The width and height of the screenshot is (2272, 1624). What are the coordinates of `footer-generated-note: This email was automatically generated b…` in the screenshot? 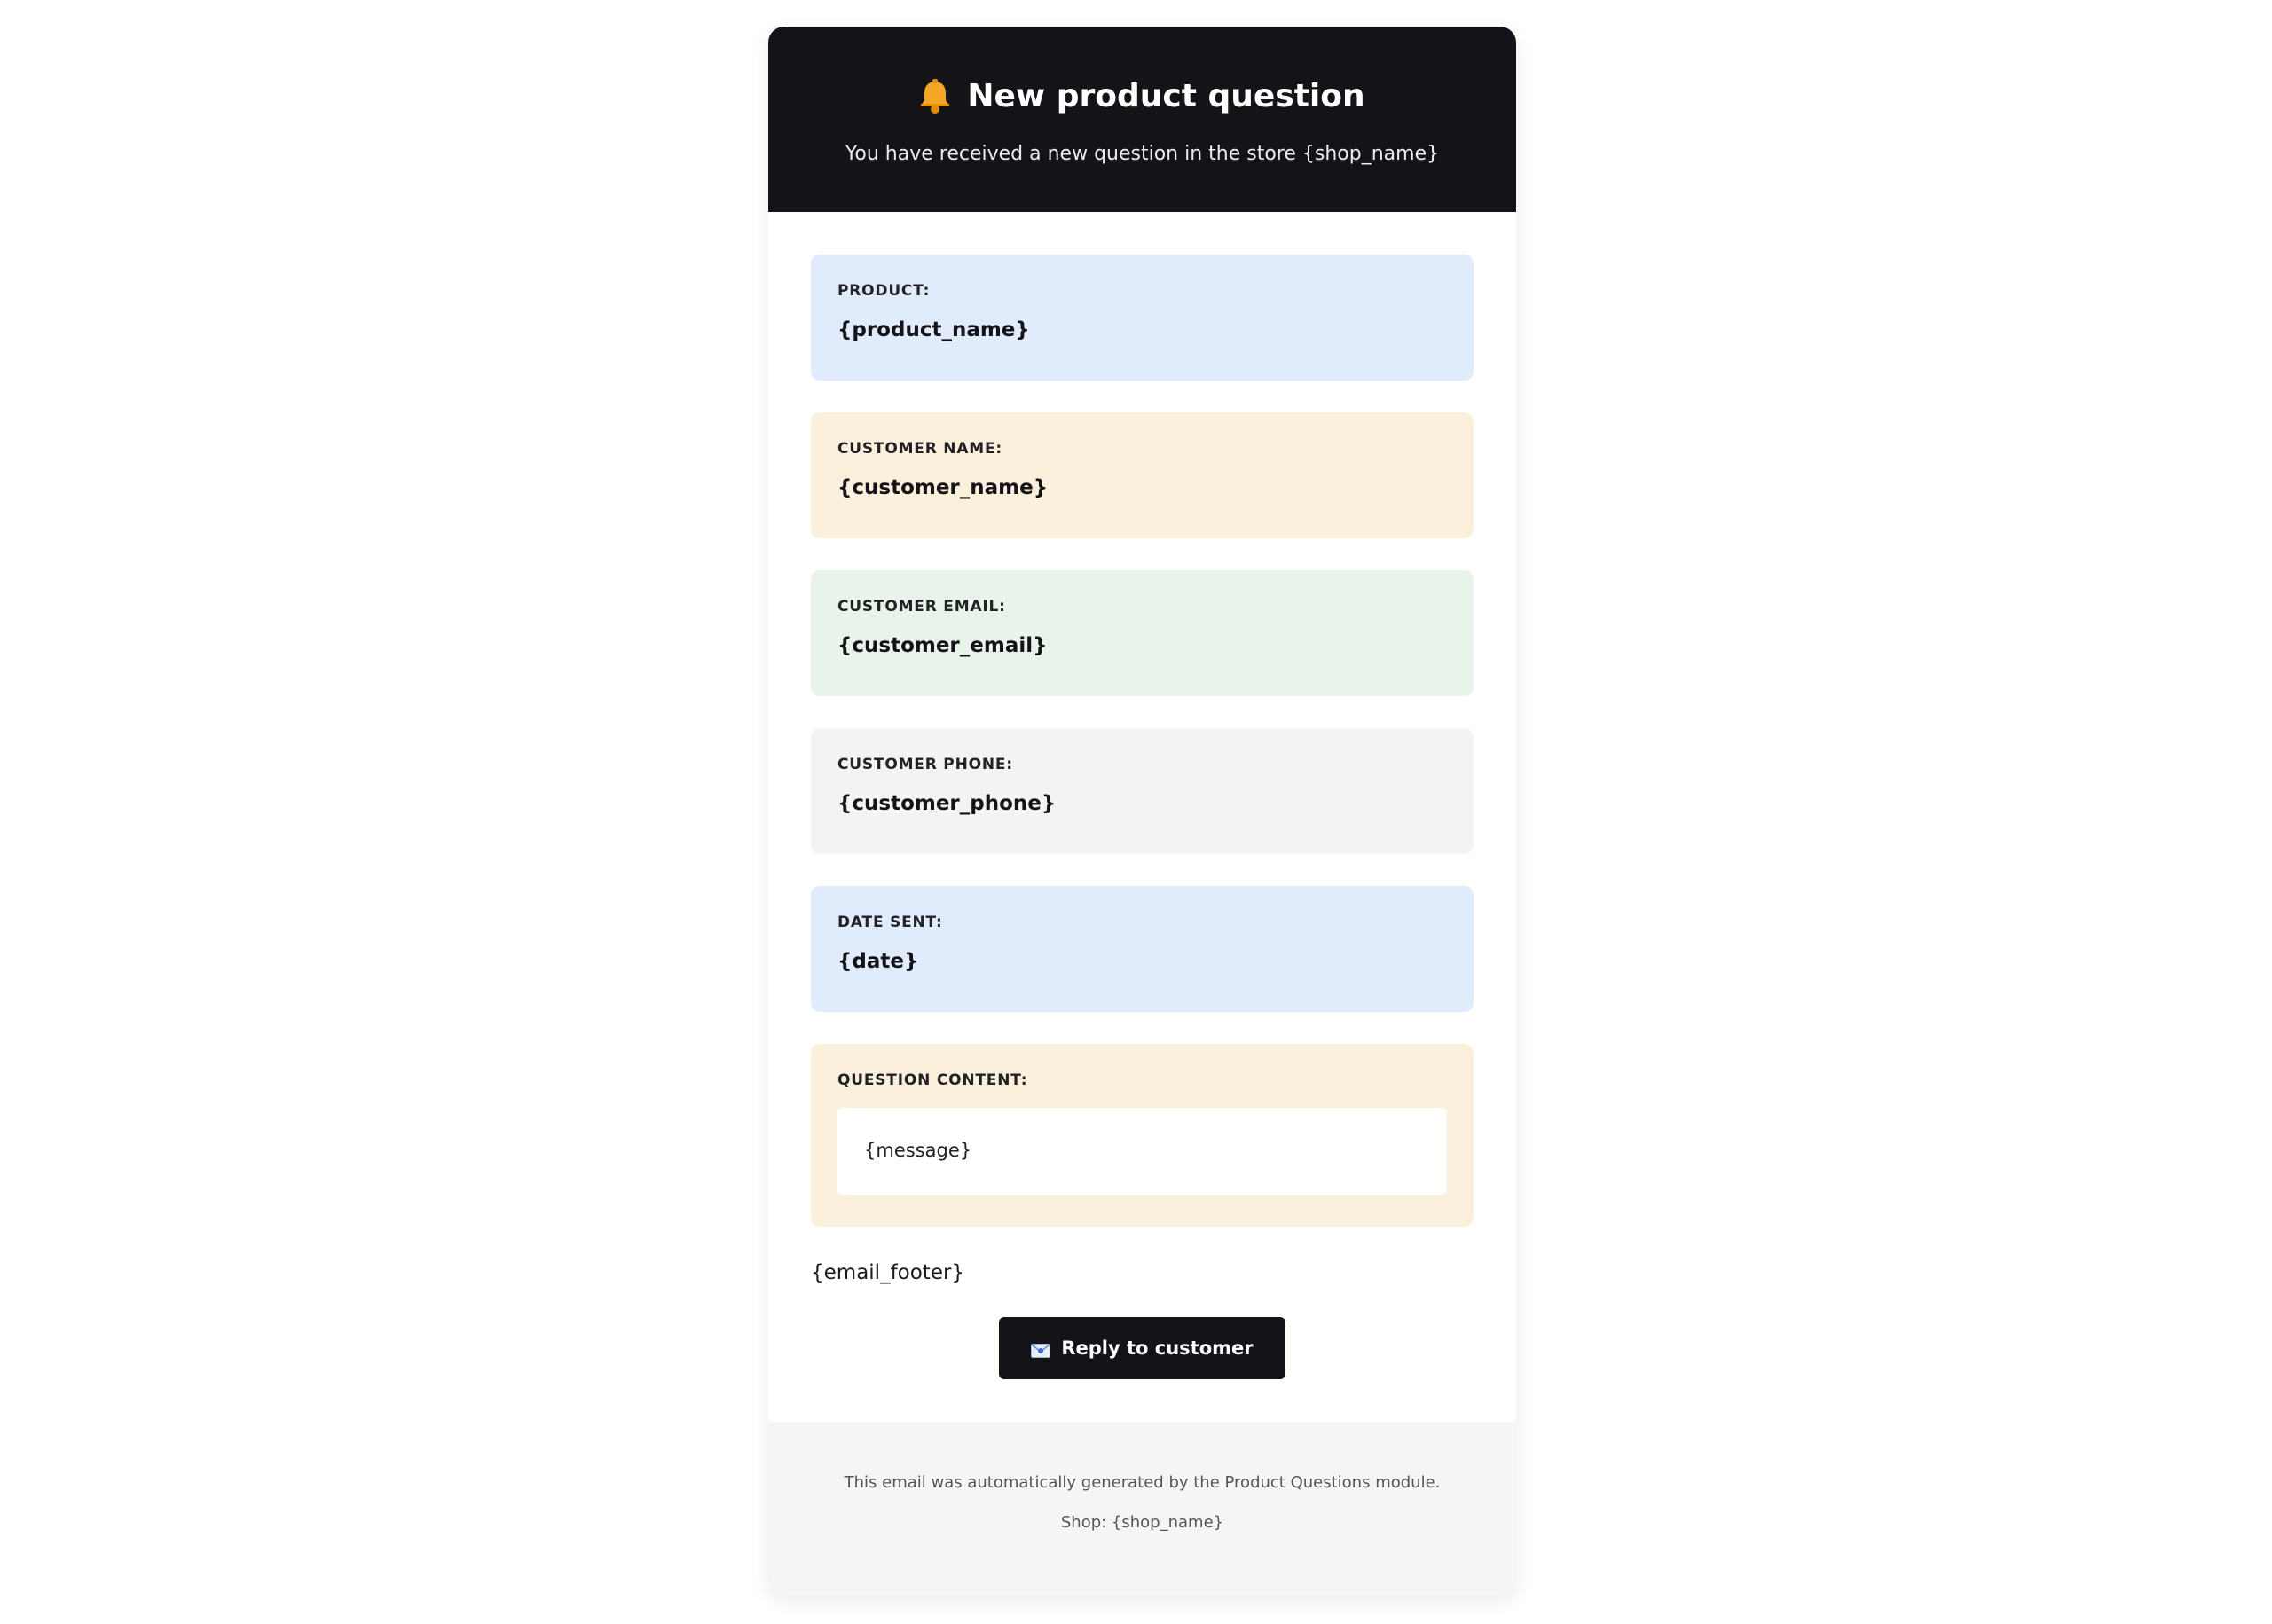 It's located at (1142, 1483).